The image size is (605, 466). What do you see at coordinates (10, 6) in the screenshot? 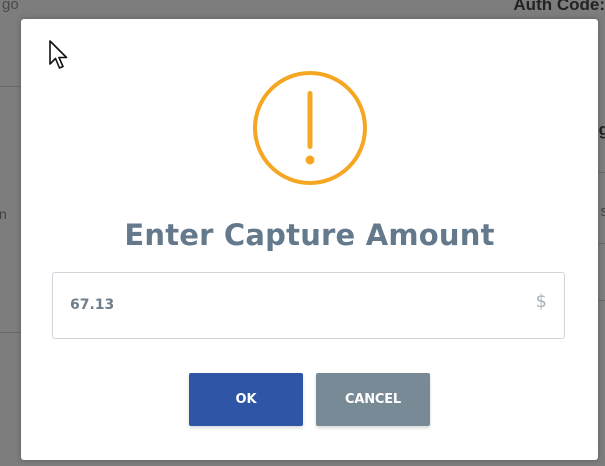
I see `background-text: go` at bounding box center [10, 6].